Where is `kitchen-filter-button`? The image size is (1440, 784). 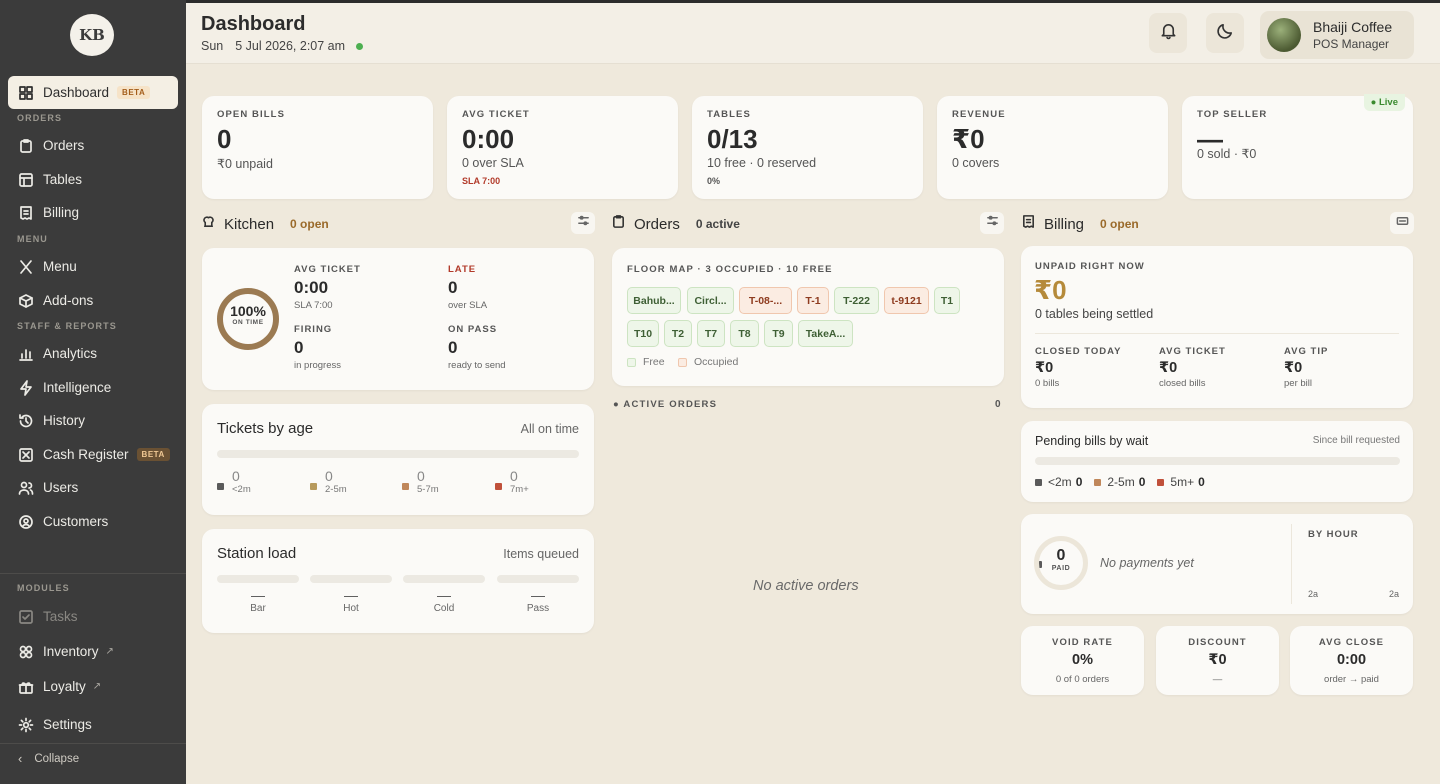 kitchen-filter-button is located at coordinates (583, 223).